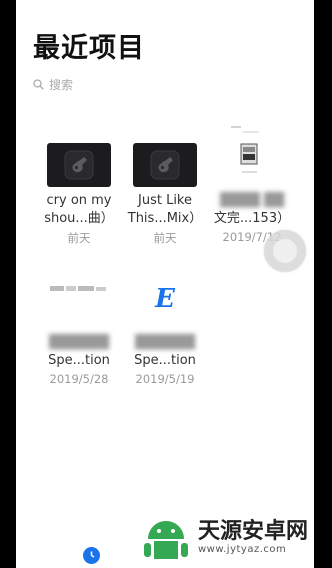  I want to click on item-date: 2019/5/28, so click(79, 379).